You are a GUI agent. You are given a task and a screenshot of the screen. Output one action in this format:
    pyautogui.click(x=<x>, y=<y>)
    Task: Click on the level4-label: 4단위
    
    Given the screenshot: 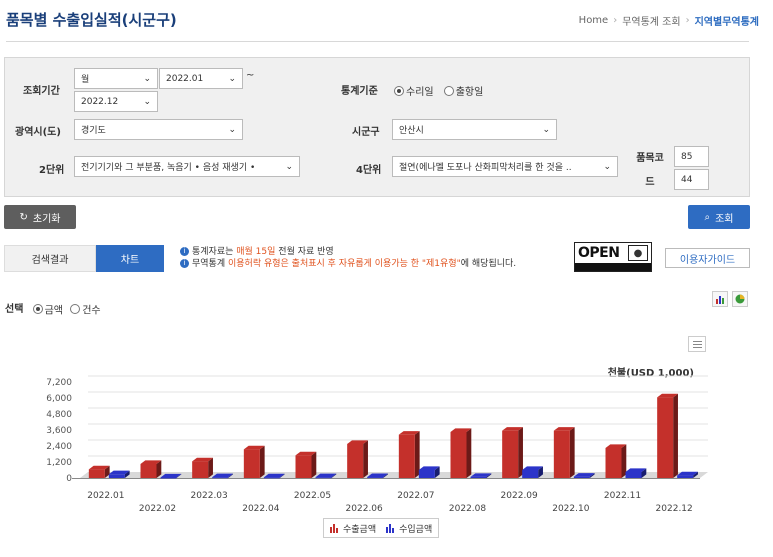 What is the action you would take?
    pyautogui.click(x=369, y=170)
    